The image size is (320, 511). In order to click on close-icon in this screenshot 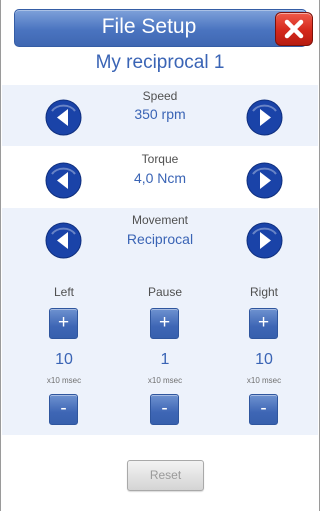, I will do `click(294, 29)`.